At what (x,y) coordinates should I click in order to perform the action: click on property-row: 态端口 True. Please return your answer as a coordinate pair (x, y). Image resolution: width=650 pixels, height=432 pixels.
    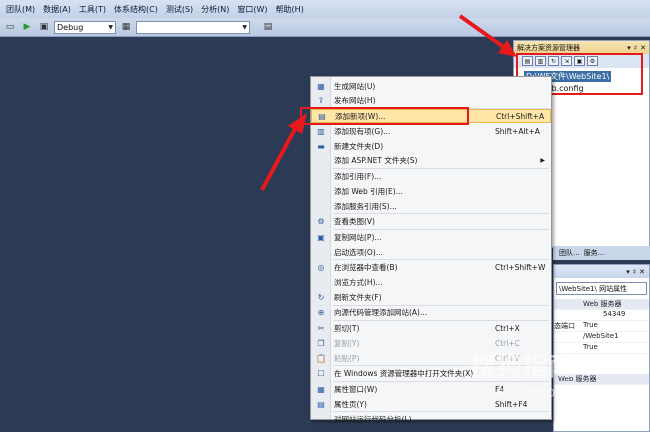
    Looking at the image, I should click on (601, 326).